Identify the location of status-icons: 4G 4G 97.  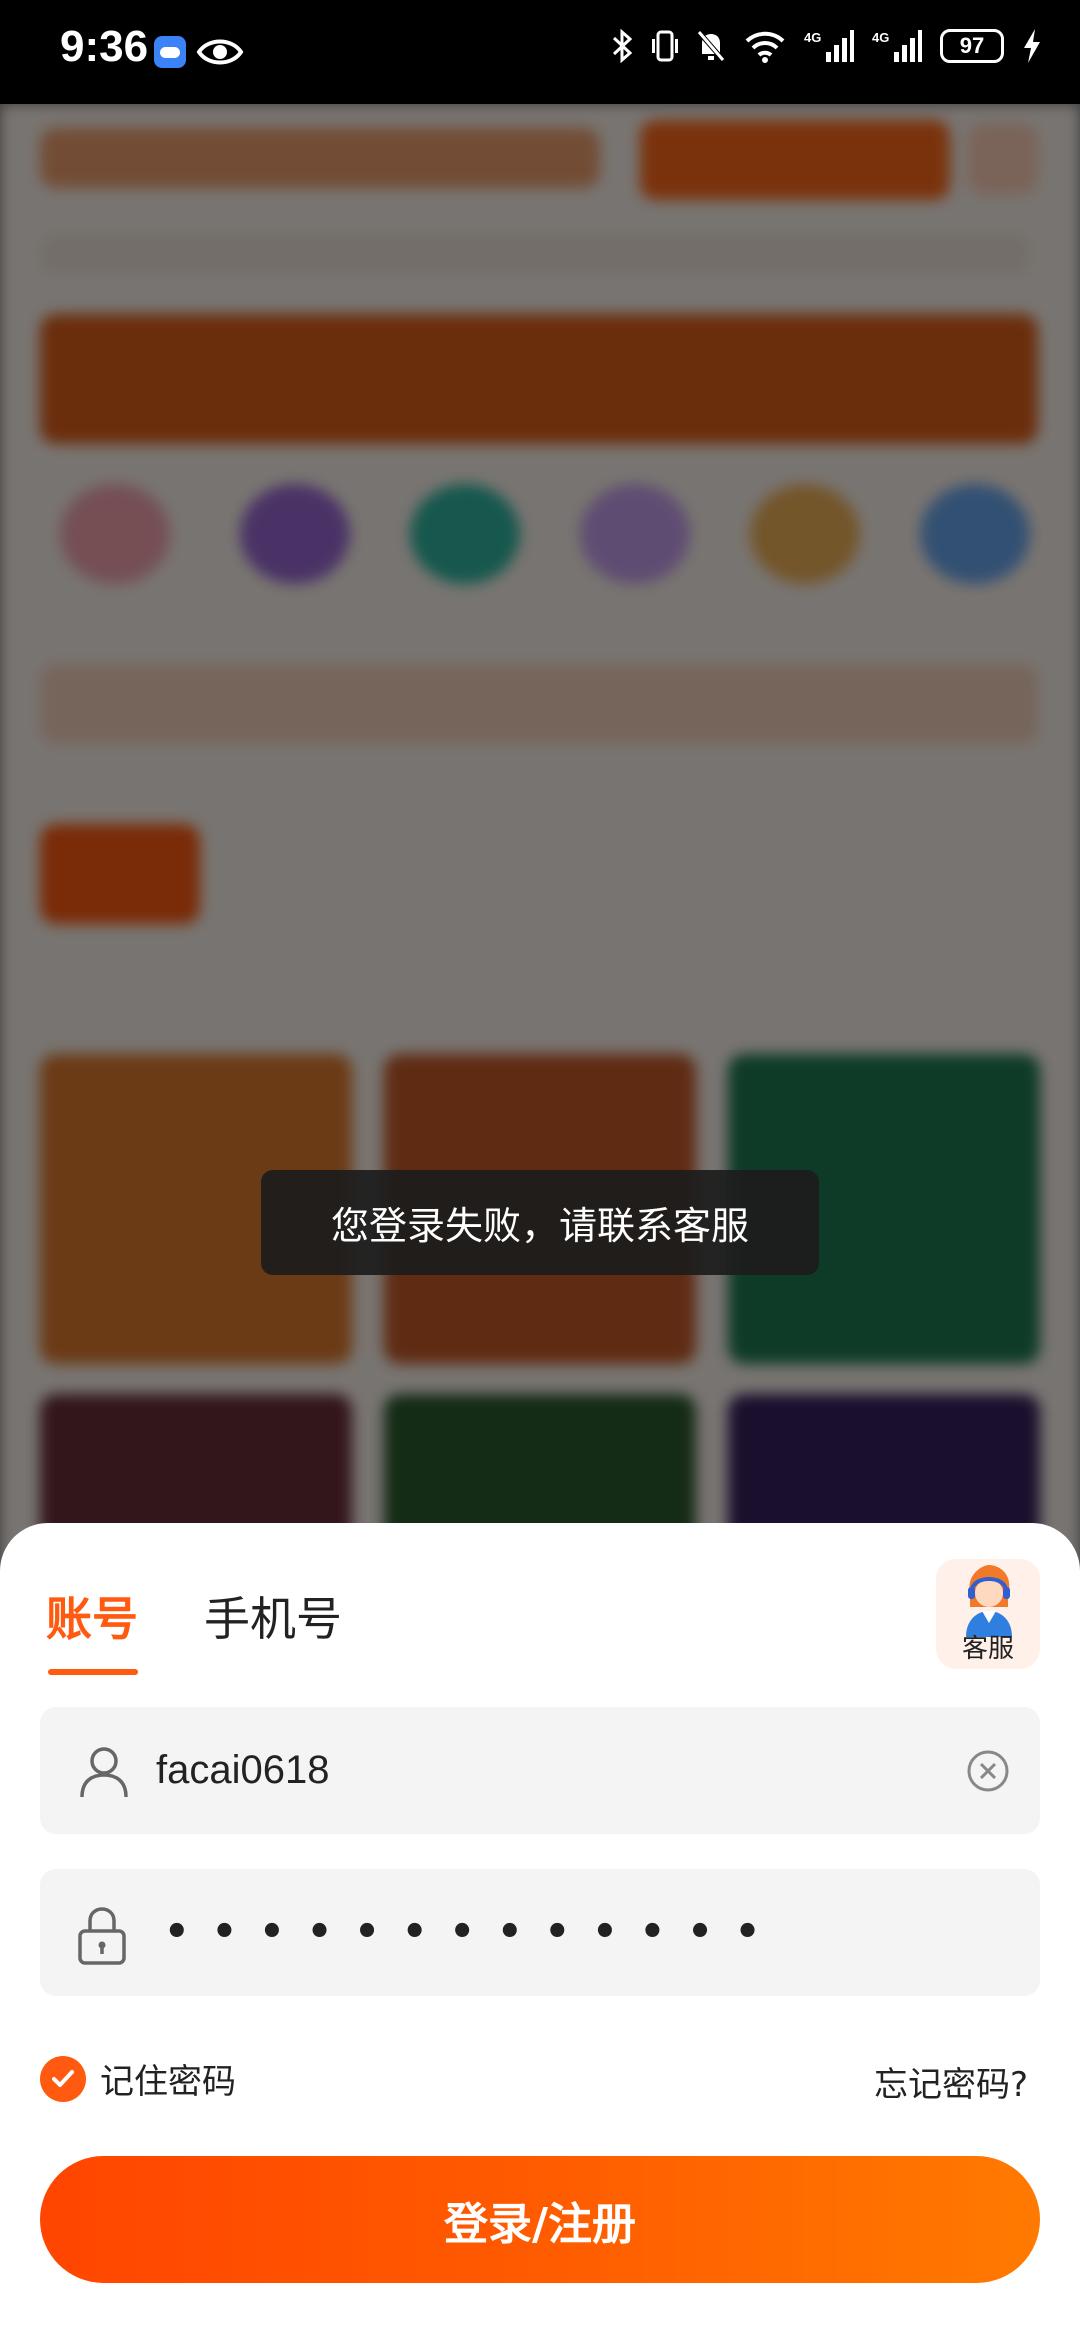
(827, 46).